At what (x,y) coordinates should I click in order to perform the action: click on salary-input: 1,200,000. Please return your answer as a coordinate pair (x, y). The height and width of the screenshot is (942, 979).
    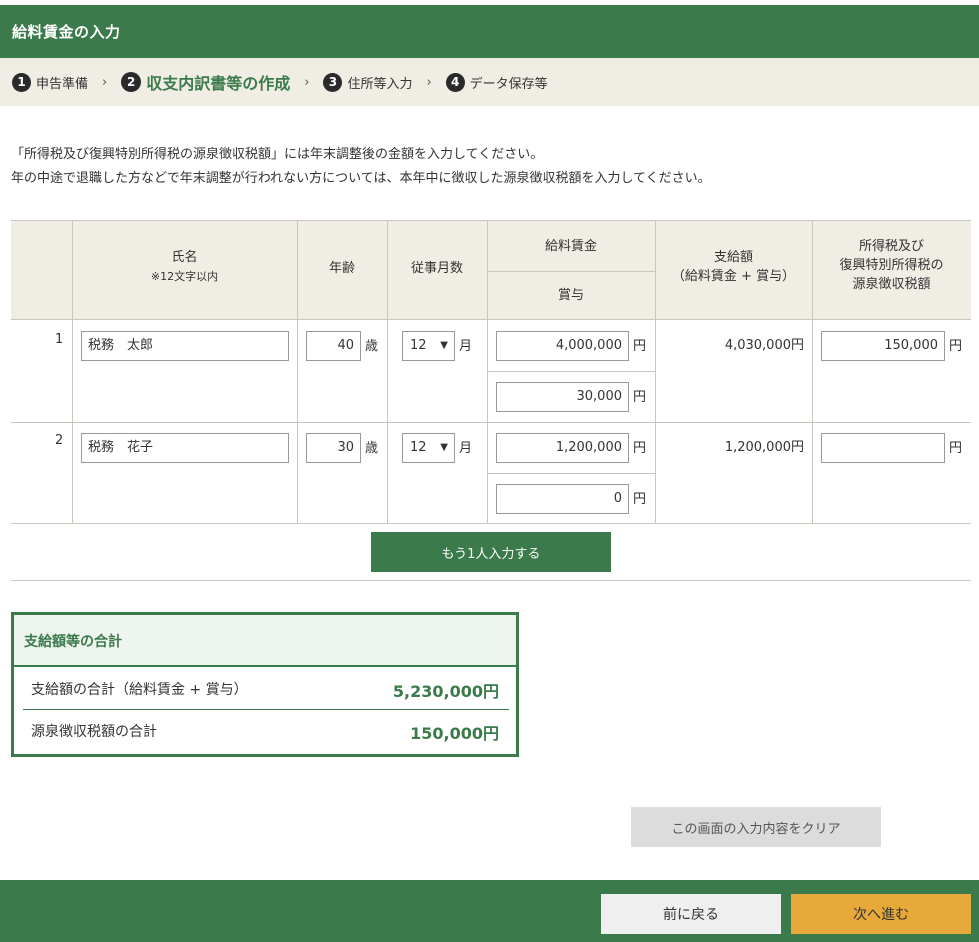
    Looking at the image, I should click on (562, 448).